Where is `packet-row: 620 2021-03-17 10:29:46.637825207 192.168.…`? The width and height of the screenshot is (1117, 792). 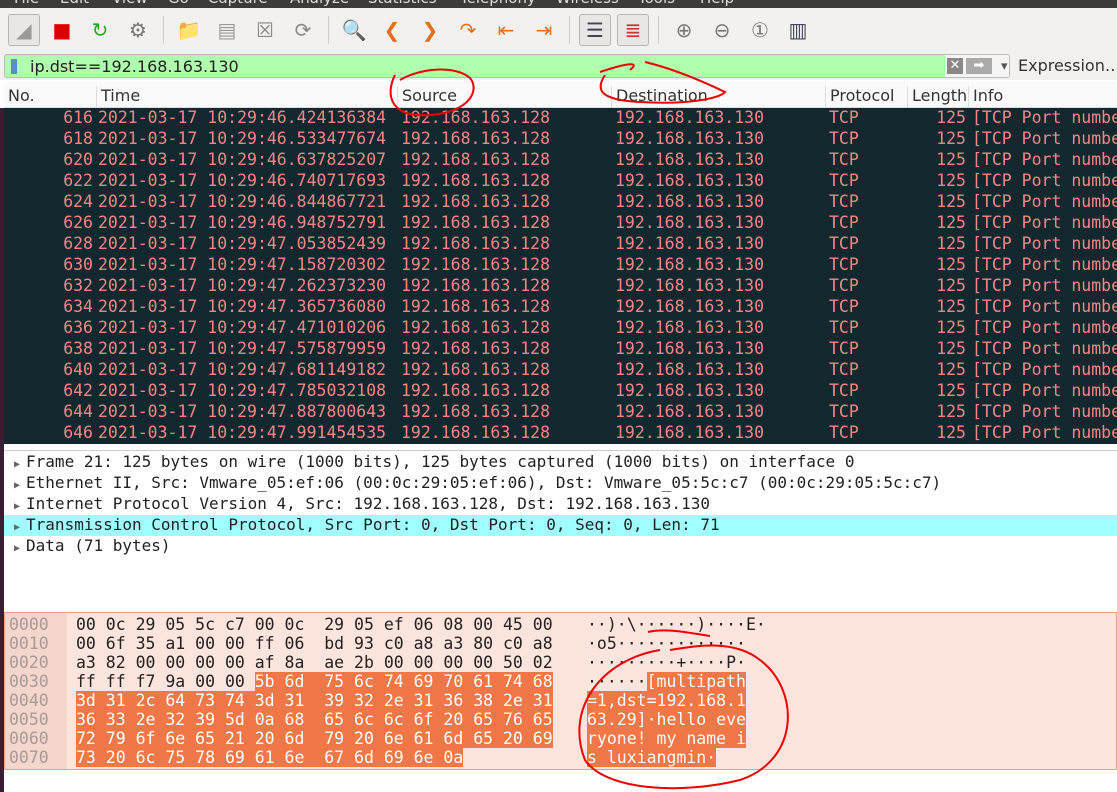
packet-row: 620 2021-03-17 10:29:46.637825207 192.168.… is located at coordinates (560, 160).